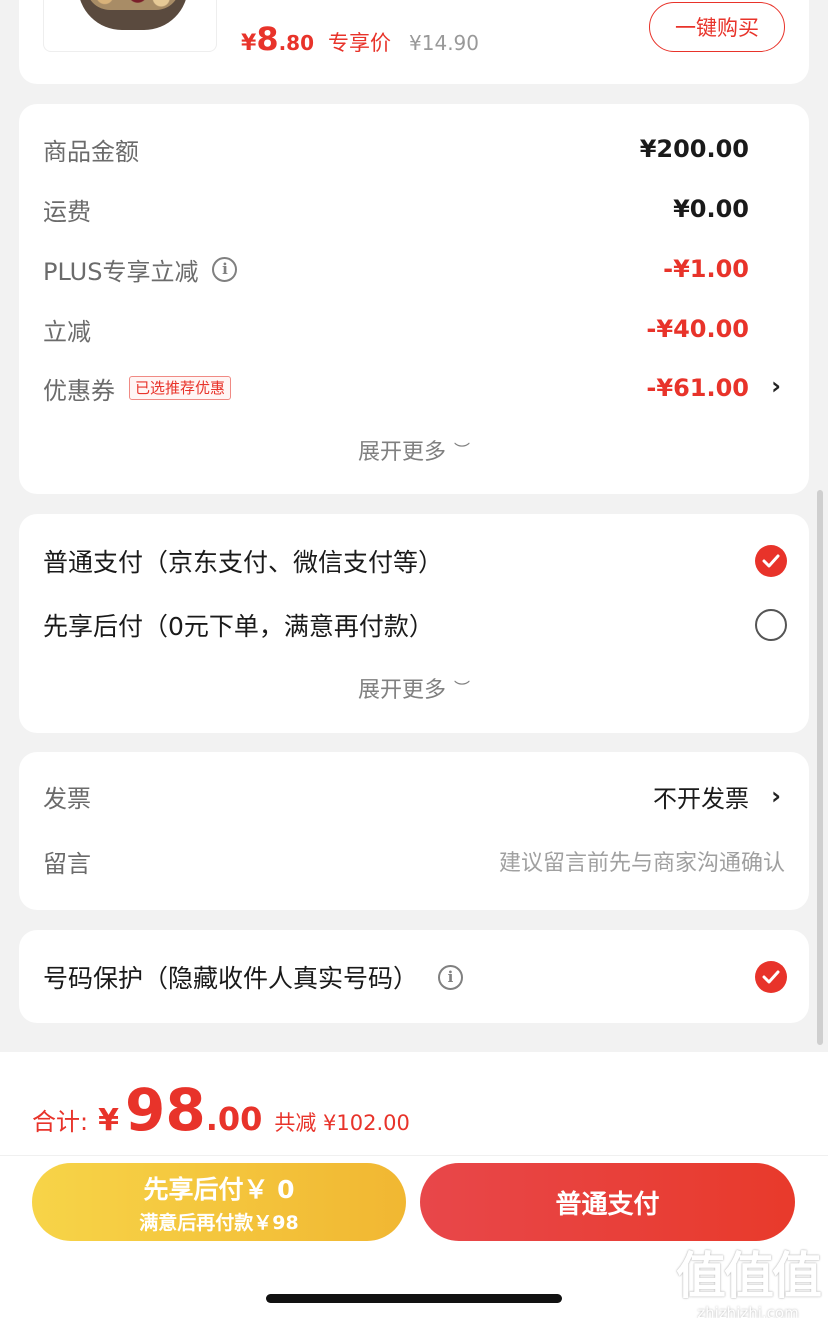  I want to click on protection-label: 号码保护（隐藏收件人真实号码）, so click(231, 978).